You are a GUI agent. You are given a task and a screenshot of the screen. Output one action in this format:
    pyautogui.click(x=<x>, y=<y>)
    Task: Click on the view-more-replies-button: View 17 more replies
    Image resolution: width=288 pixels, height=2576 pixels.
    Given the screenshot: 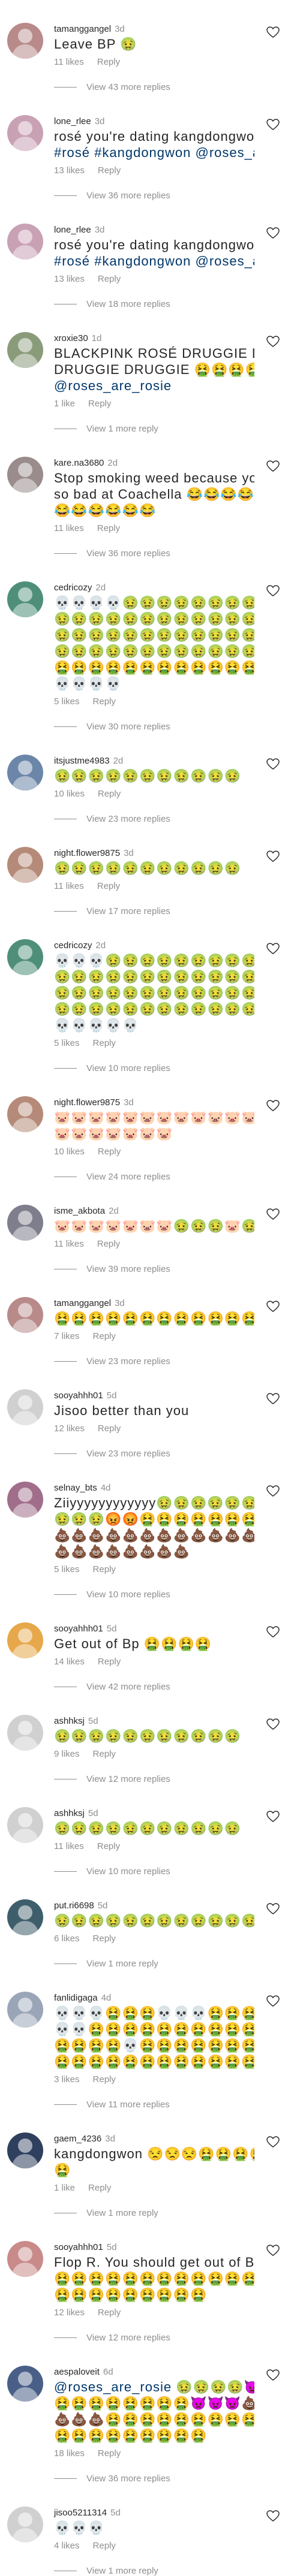 What is the action you would take?
    pyautogui.click(x=154, y=911)
    